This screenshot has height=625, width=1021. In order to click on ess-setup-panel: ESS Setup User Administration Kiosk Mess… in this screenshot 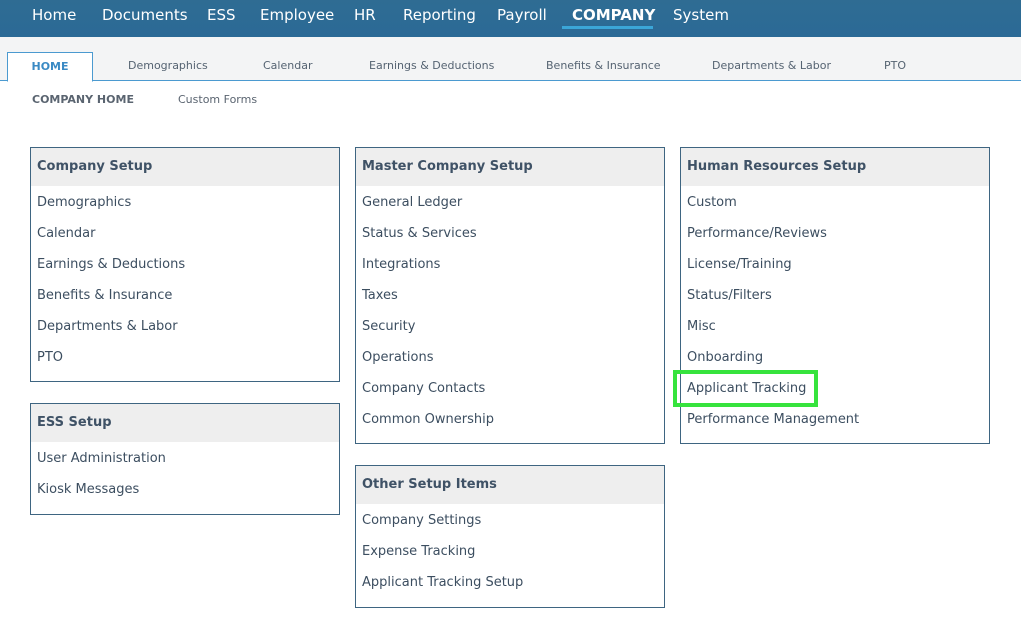, I will do `click(185, 459)`.